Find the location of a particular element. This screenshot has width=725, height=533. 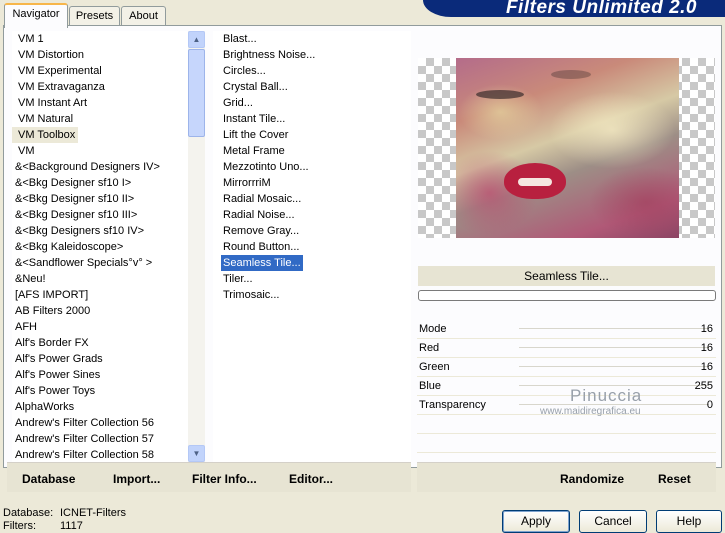

param-label: Mode is located at coordinates (433, 329).